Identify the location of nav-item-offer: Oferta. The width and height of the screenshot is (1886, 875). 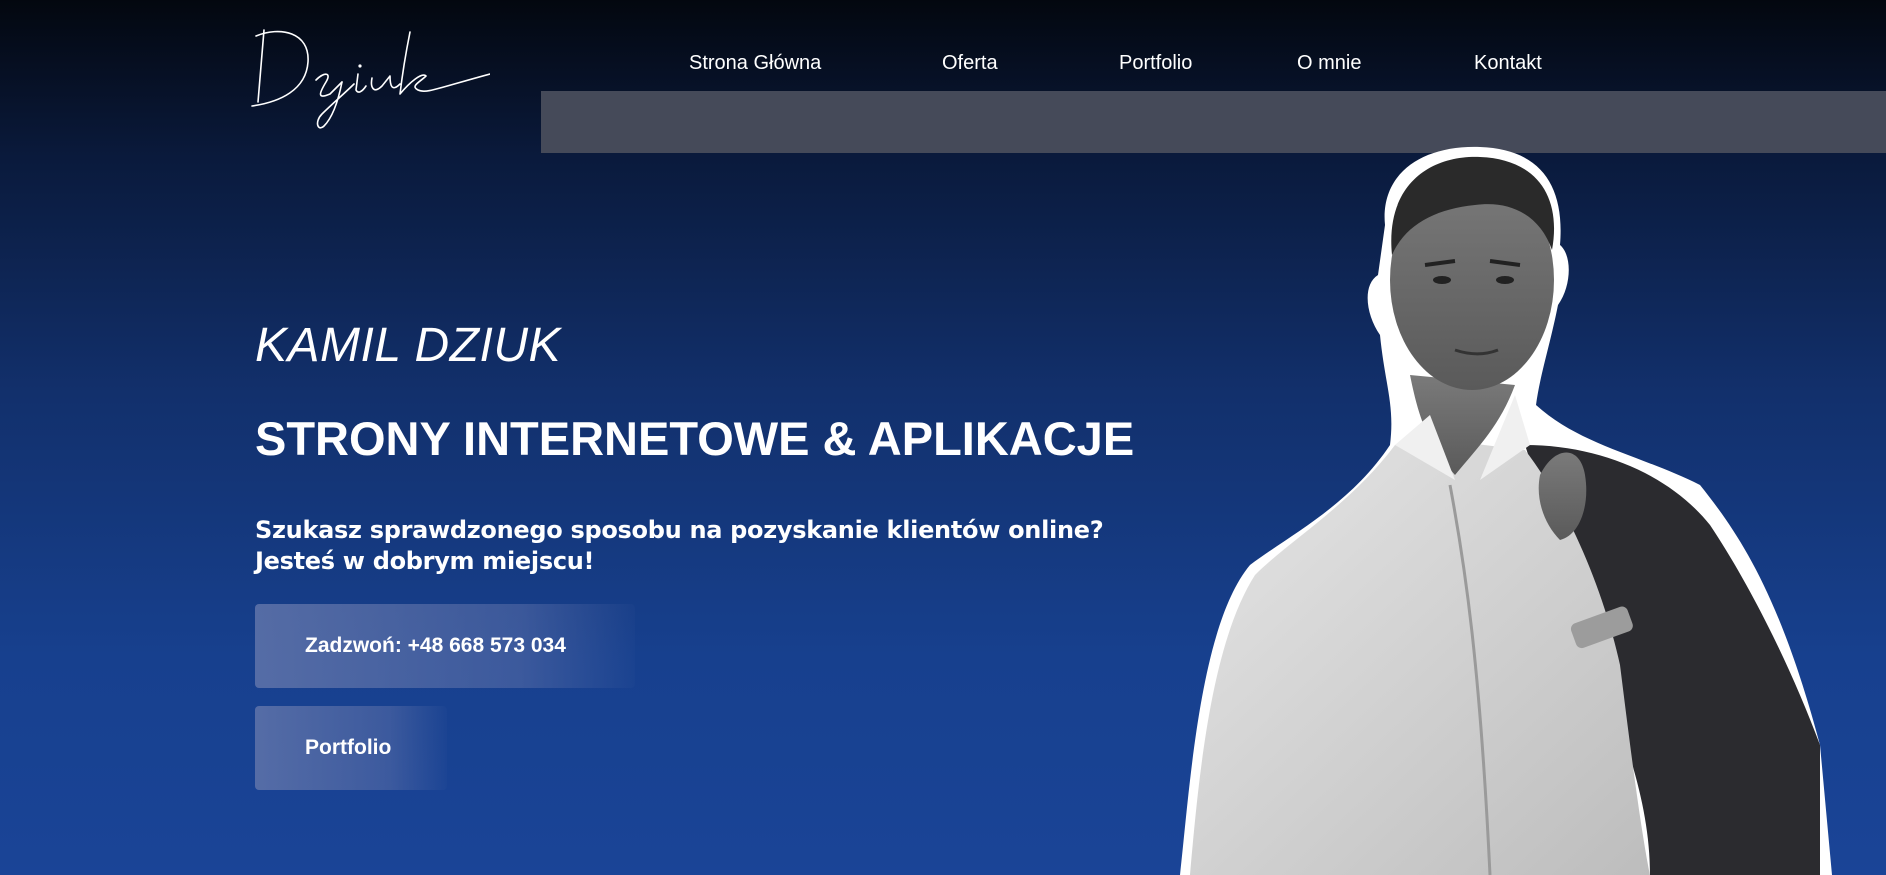
(970, 63).